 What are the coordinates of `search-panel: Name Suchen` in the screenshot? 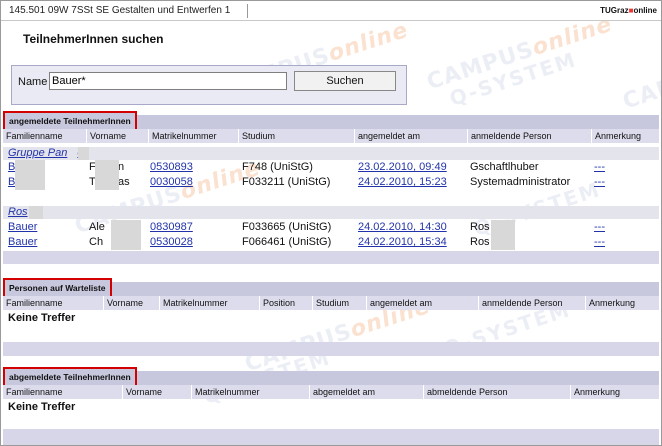 It's located at (209, 85).